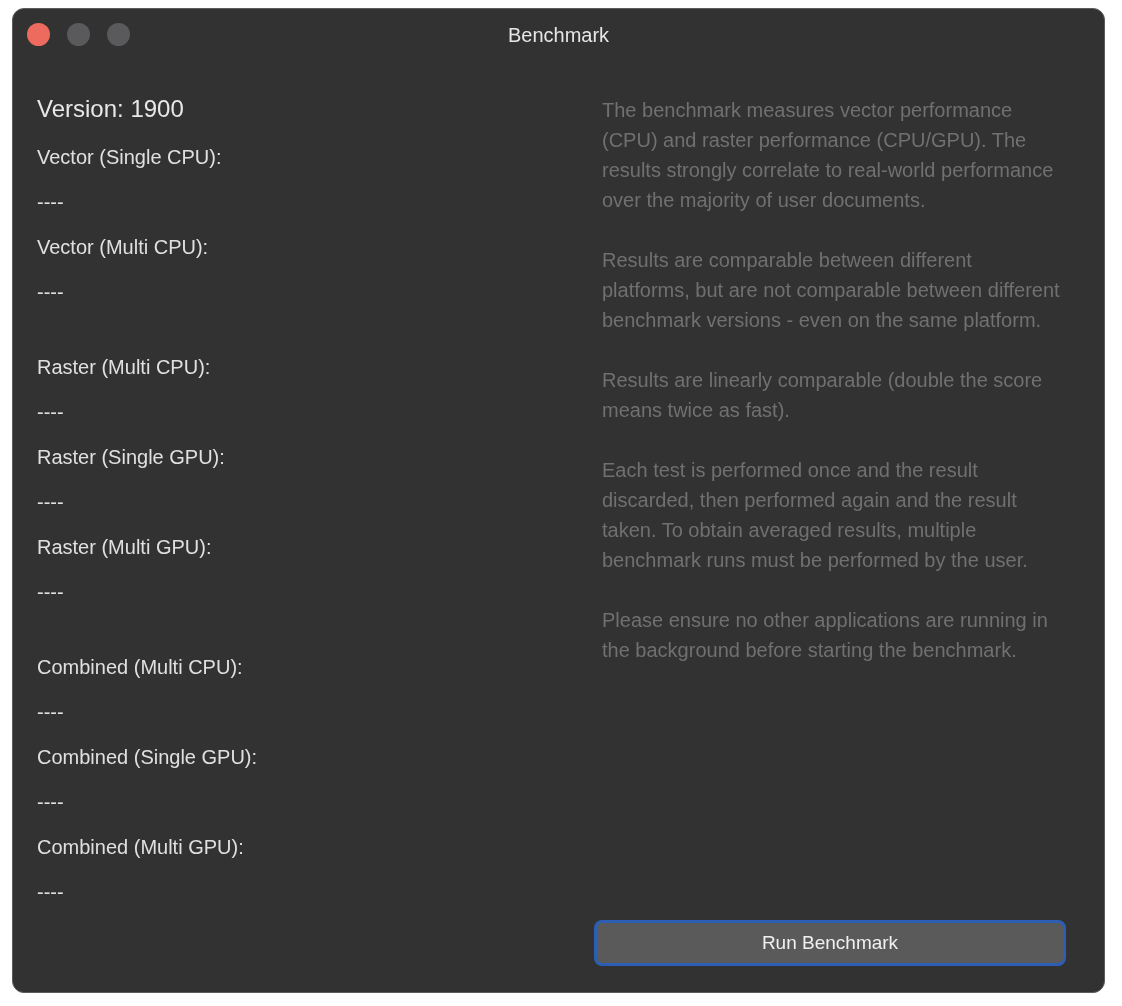  What do you see at coordinates (140, 667) in the screenshot?
I see `result-label: Combined (Multi CPU):` at bounding box center [140, 667].